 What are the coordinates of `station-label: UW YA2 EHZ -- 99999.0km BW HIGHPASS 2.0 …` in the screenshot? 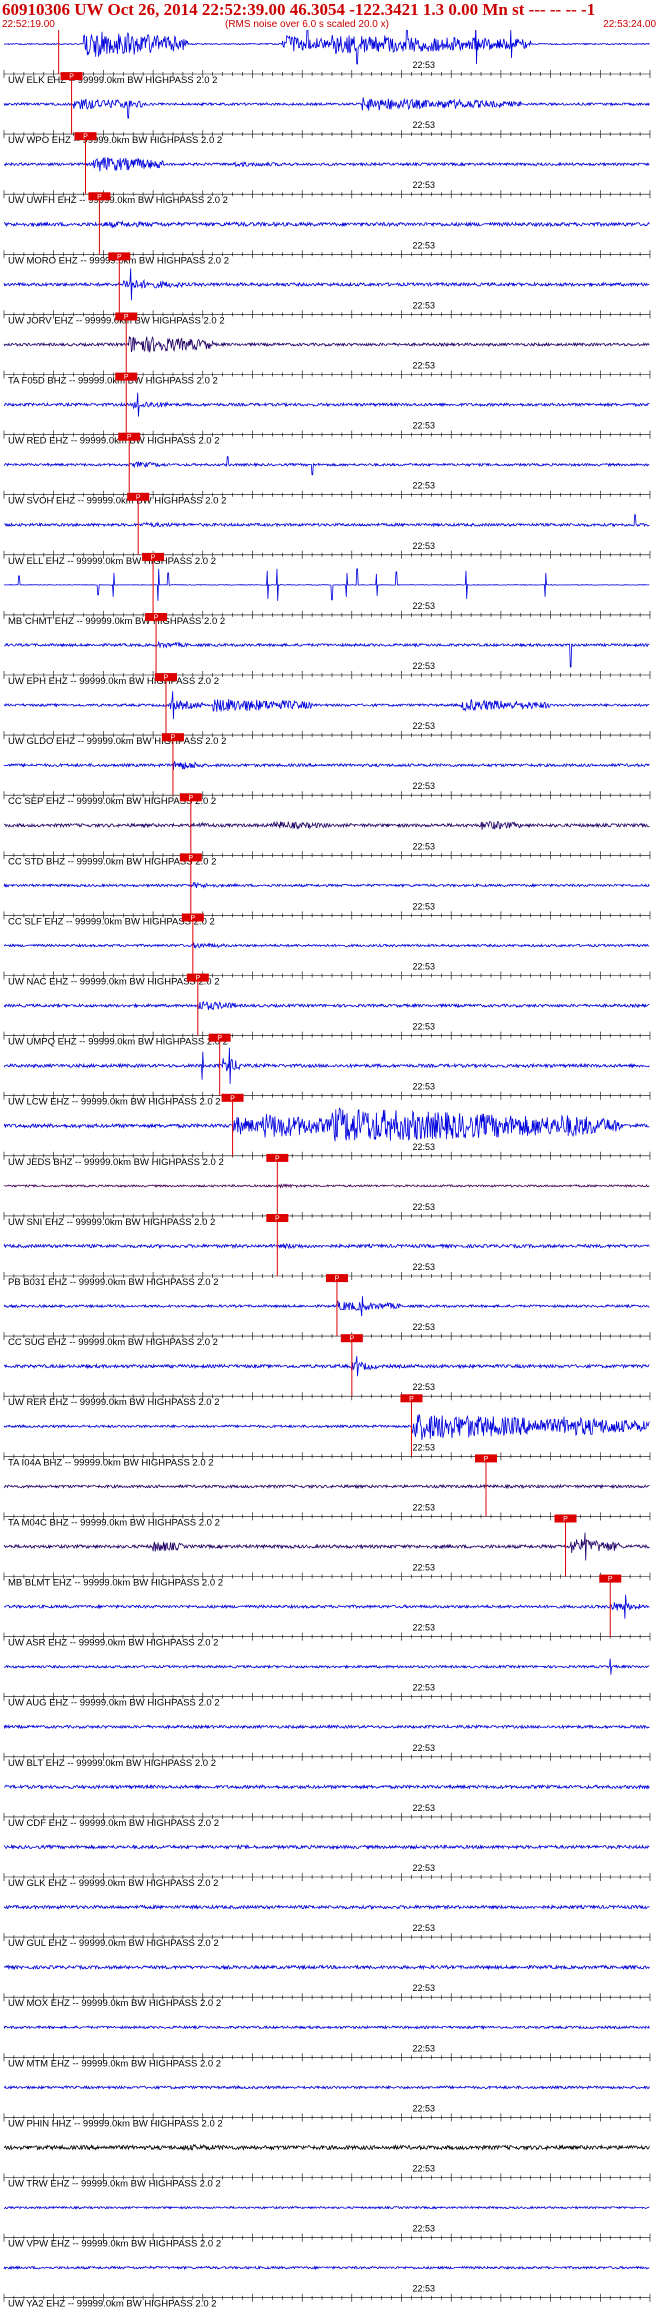 It's located at (112, 2304).